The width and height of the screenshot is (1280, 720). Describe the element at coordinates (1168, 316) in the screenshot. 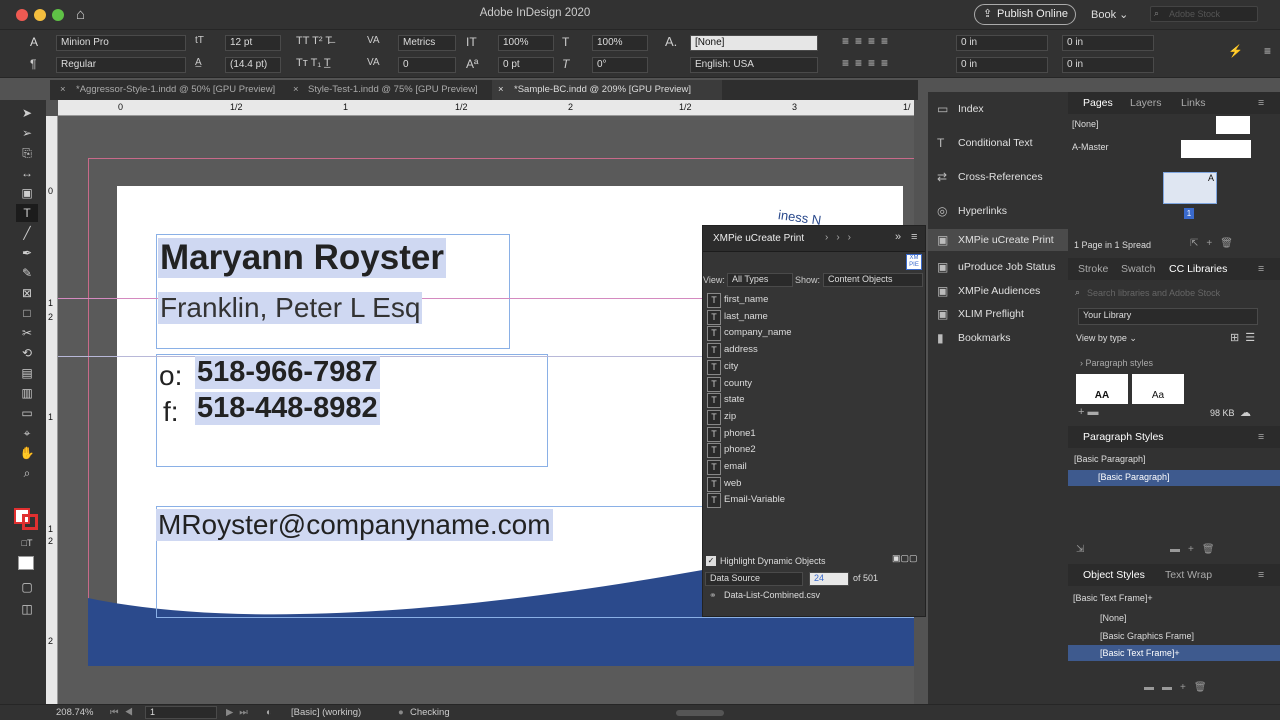

I see `library-select: Your Library` at that location.